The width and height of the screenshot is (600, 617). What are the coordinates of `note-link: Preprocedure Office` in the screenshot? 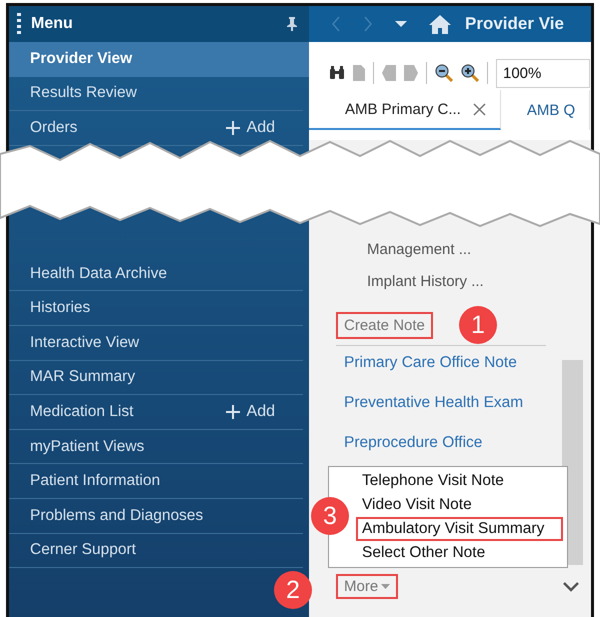 It's located at (463, 446).